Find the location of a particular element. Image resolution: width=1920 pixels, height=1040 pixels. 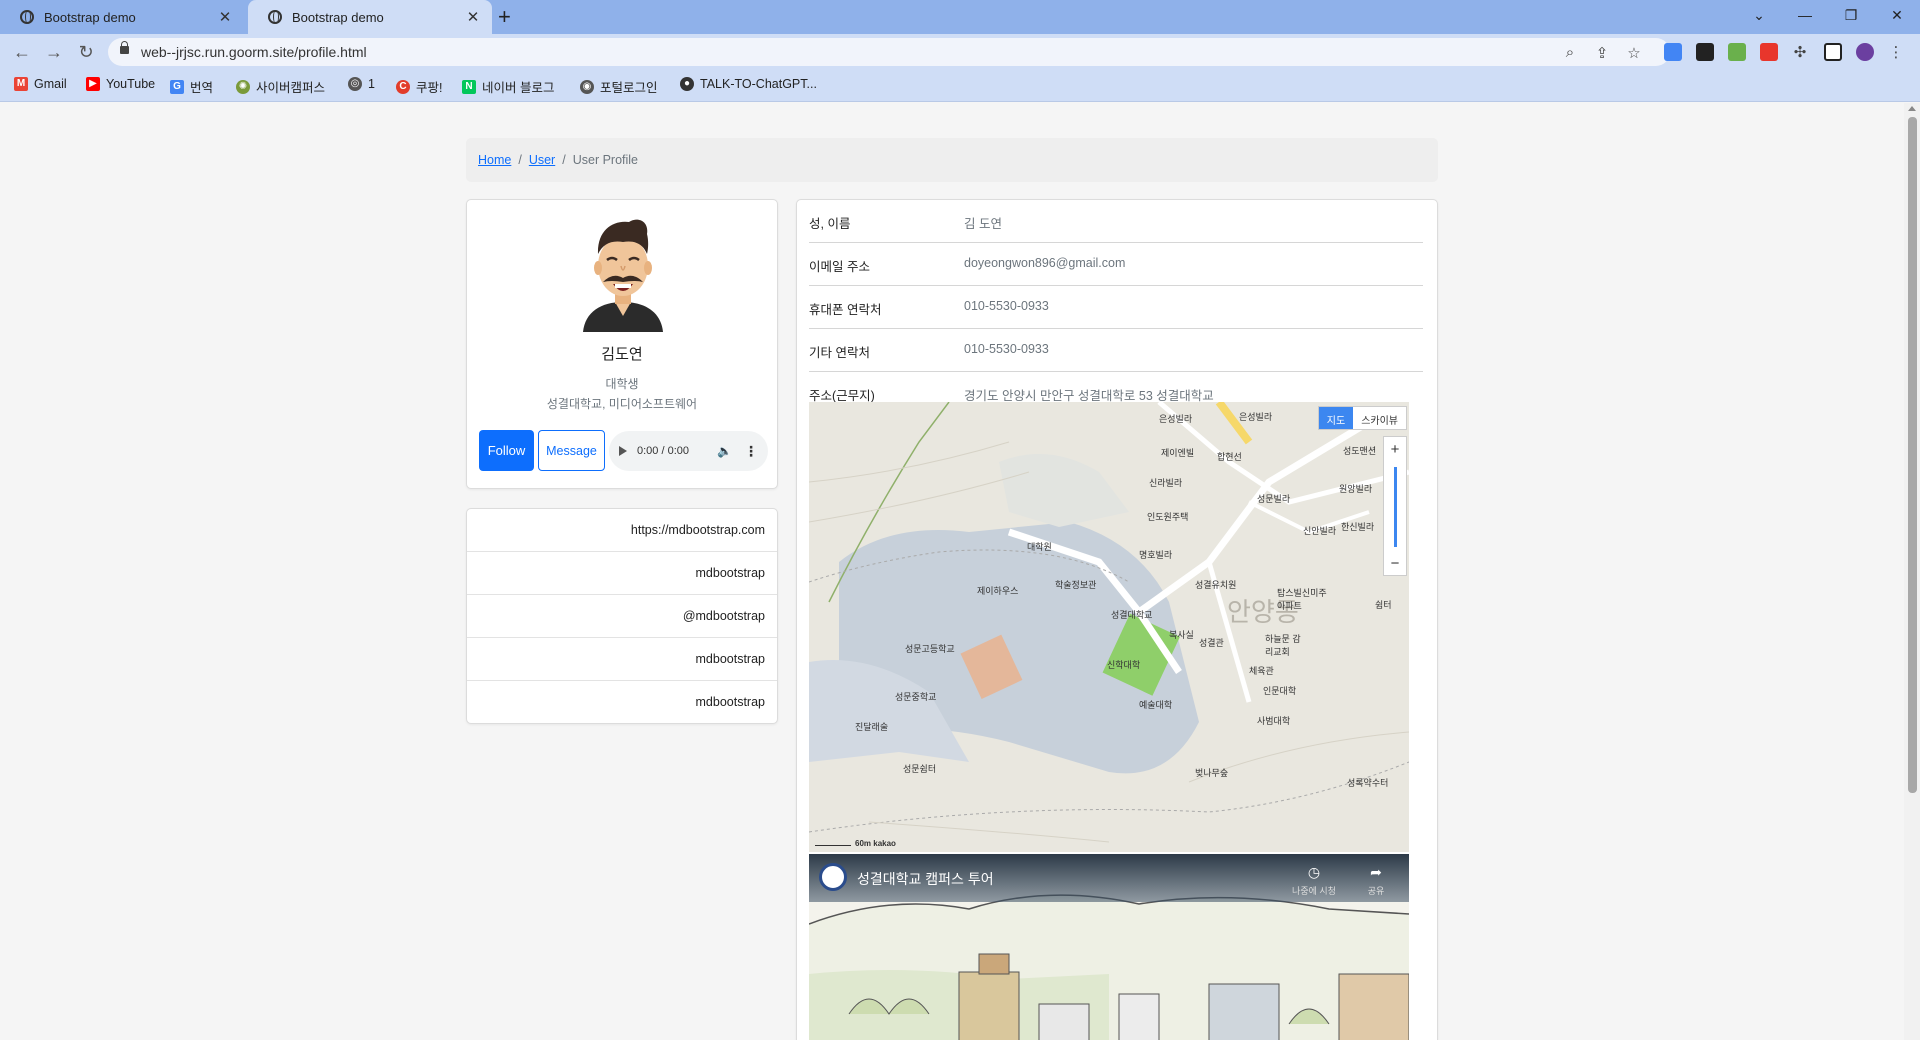

forward-button: → is located at coordinates (54, 52).